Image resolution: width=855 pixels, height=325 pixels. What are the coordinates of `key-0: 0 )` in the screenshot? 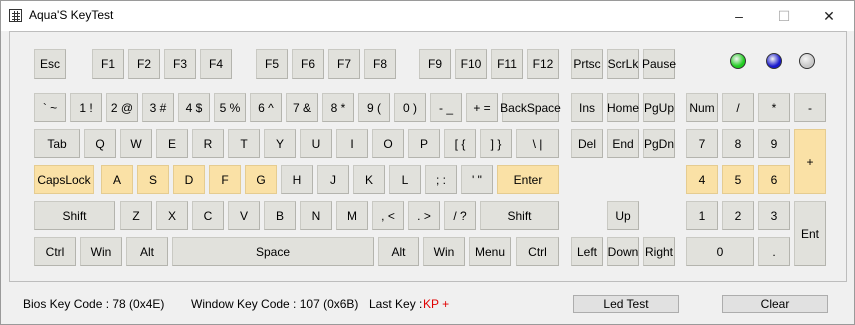 It's located at (410, 107).